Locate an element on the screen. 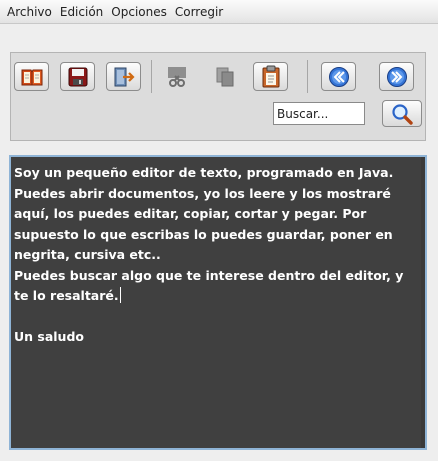 The image size is (438, 461). save-disk-icon is located at coordinates (77, 76).